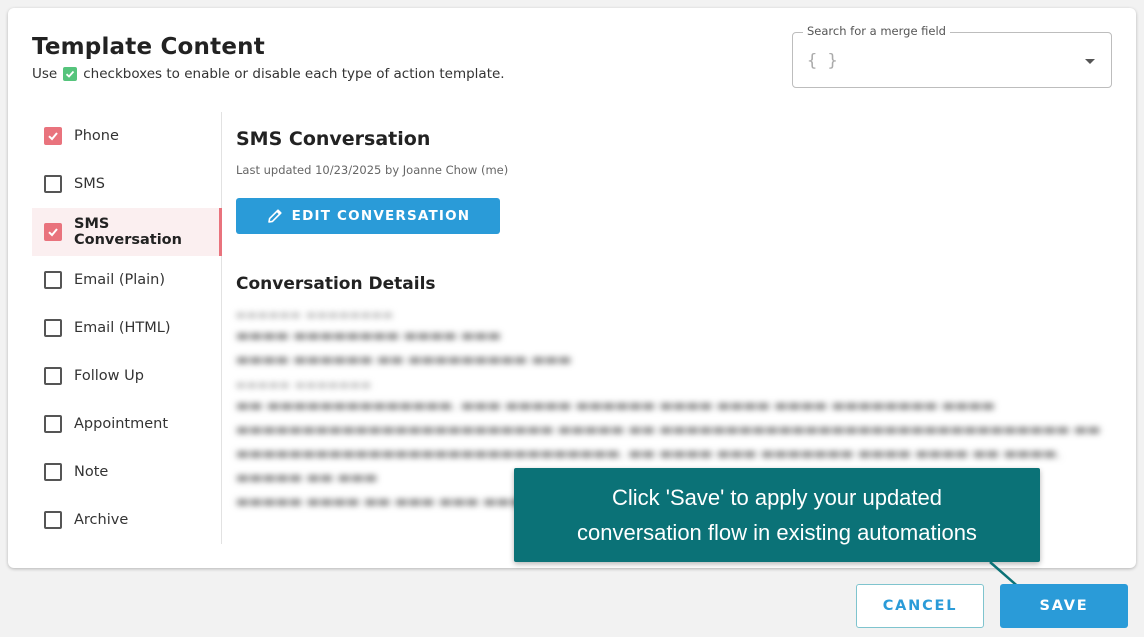 Image resolution: width=1144 pixels, height=637 pixels. I want to click on tooltip-line-1: Click 'Save' to apply your updated, so click(777, 497).